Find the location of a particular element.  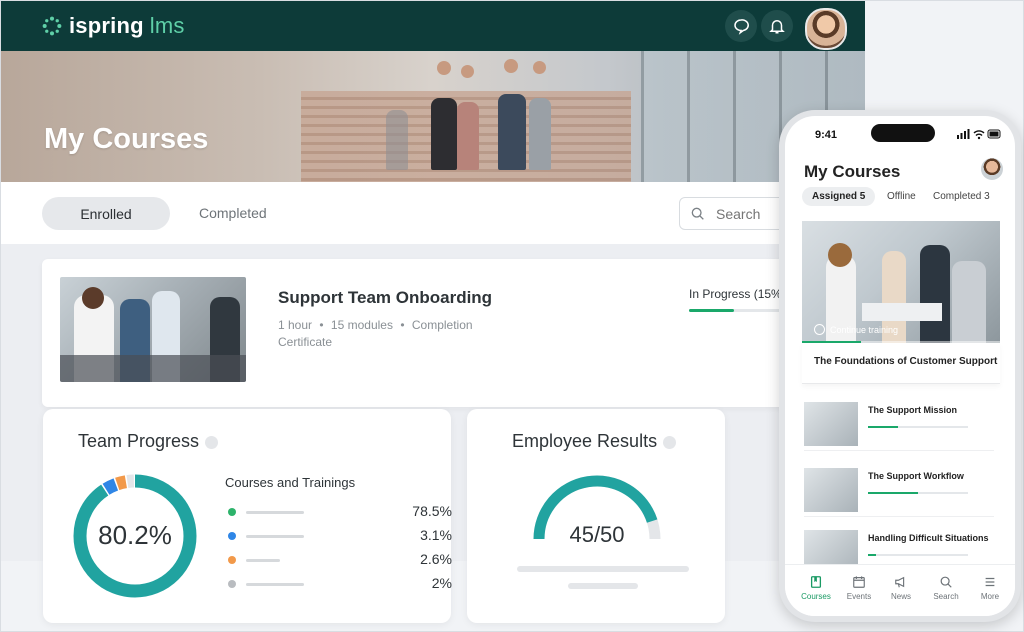

employee-results-card: Employee Results 45/50 is located at coordinates (596, 516).